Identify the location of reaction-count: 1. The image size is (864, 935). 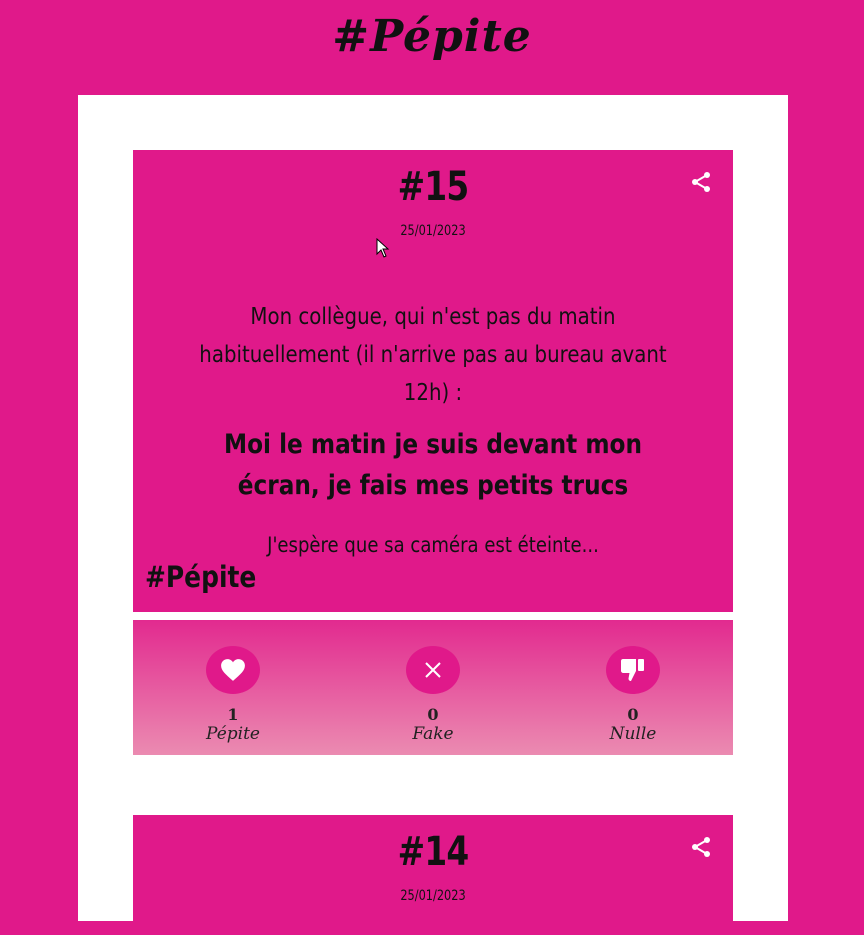
(233, 714).